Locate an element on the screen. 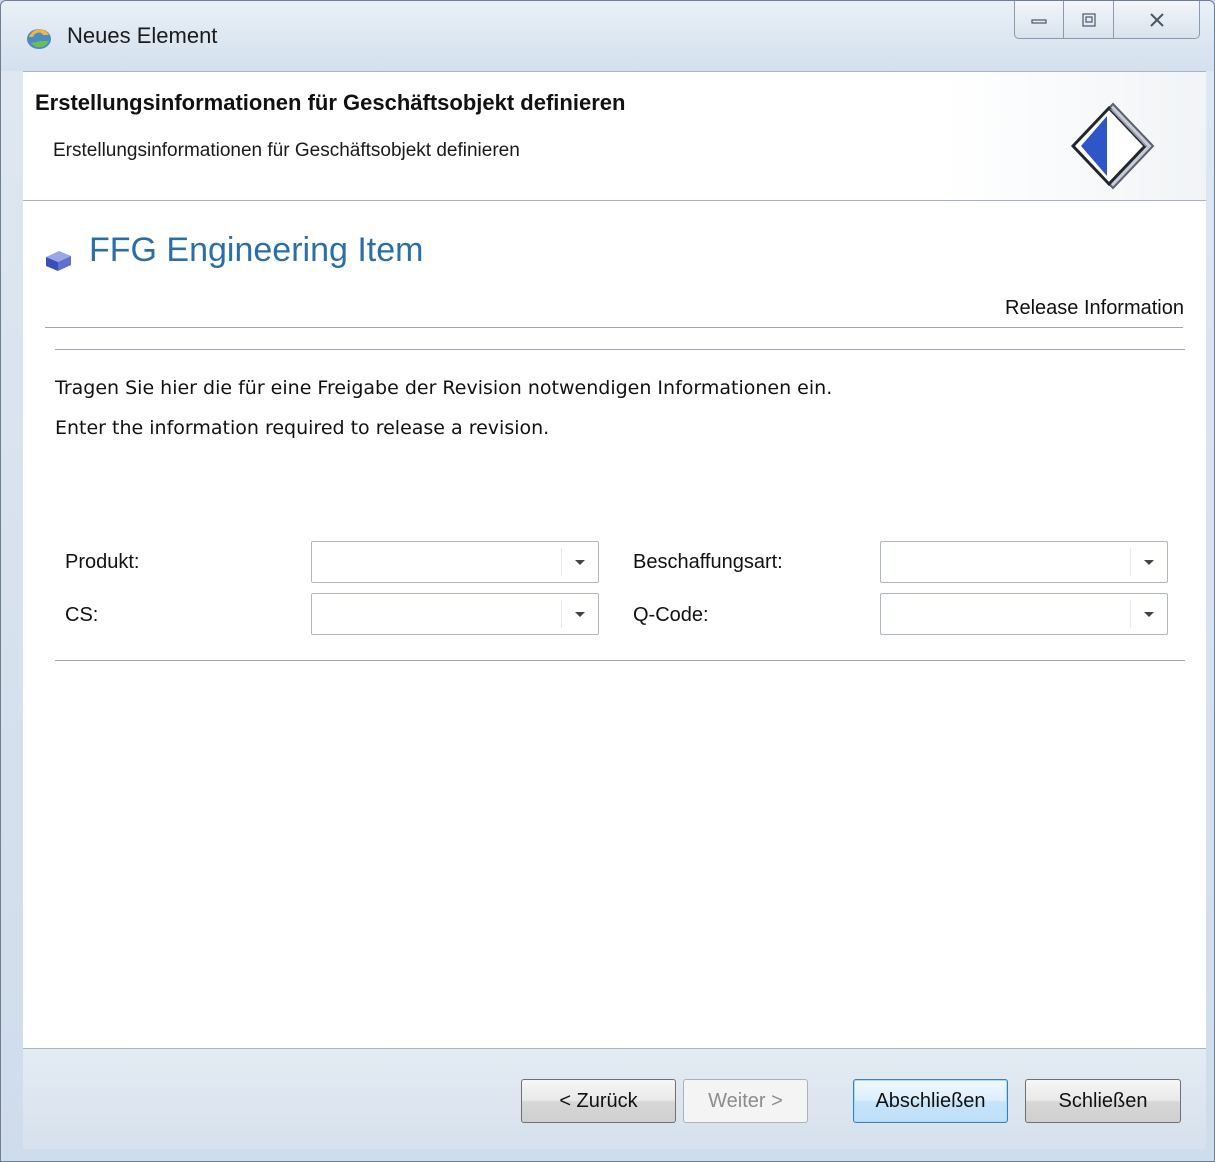 This screenshot has width=1215, height=1162. q-code-label: Q-Code: is located at coordinates (671, 615).